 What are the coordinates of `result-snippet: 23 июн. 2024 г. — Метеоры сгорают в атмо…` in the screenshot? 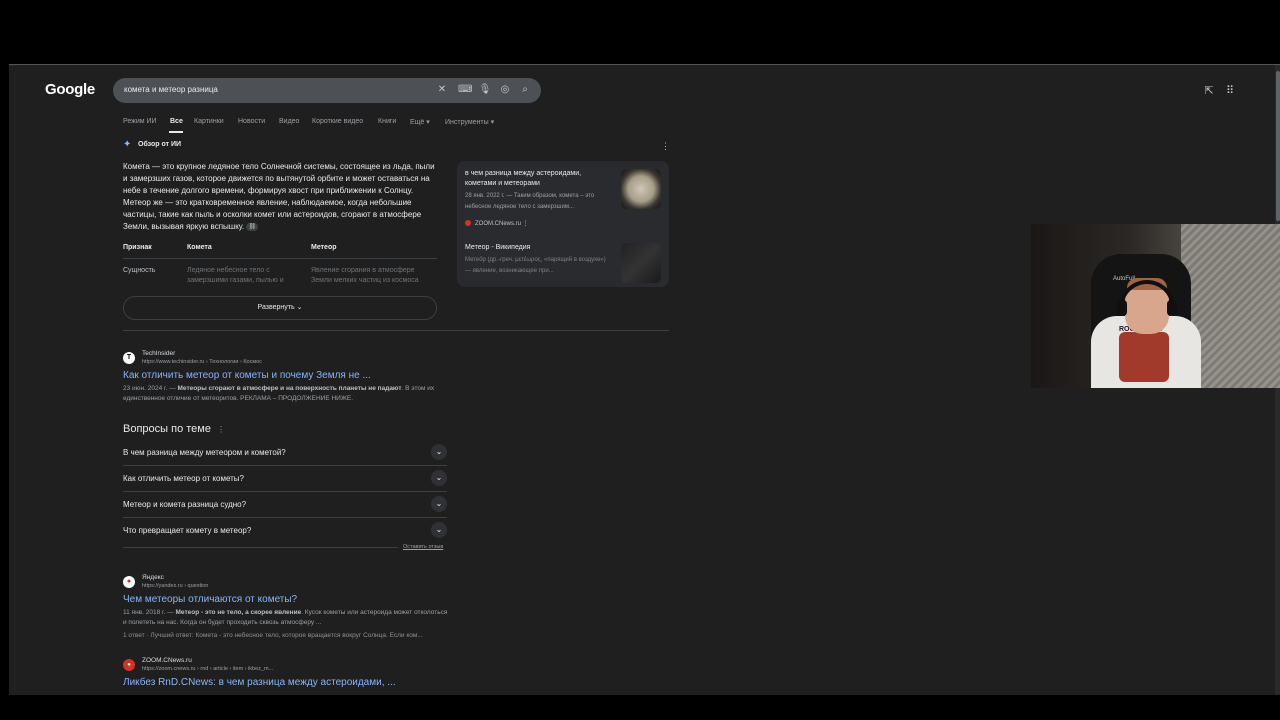 It's located at (286, 394).